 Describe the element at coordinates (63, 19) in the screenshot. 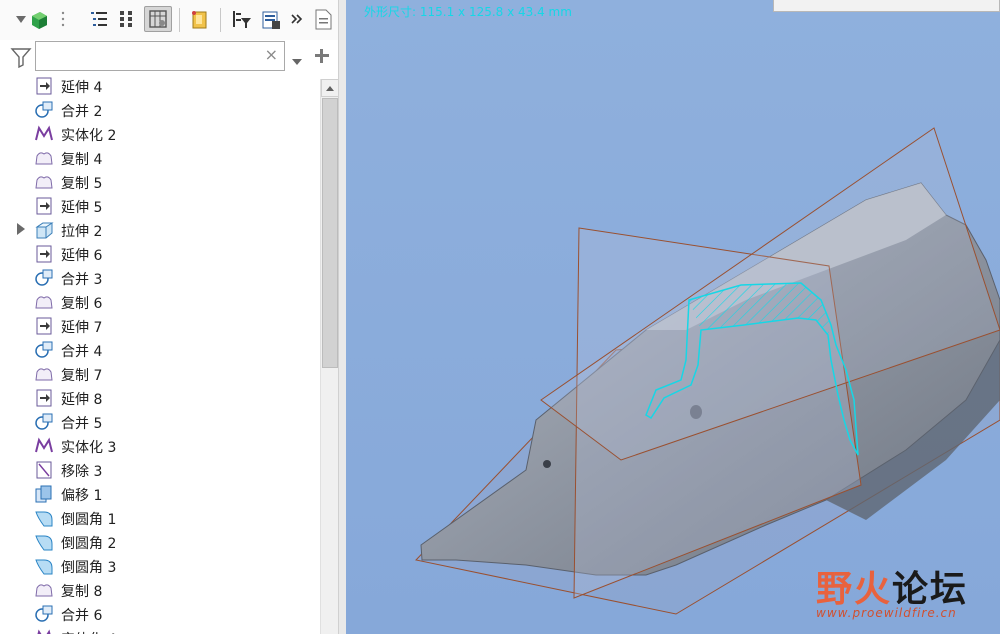

I see `more-dots-icon` at that location.